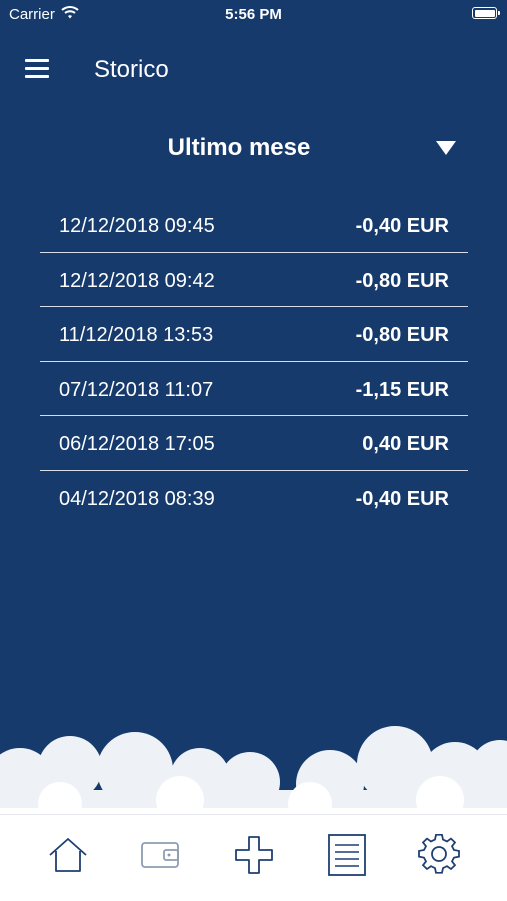 The height and width of the screenshot is (901, 507). I want to click on status-bar: Carrier 5:56 PM, so click(253, 14).